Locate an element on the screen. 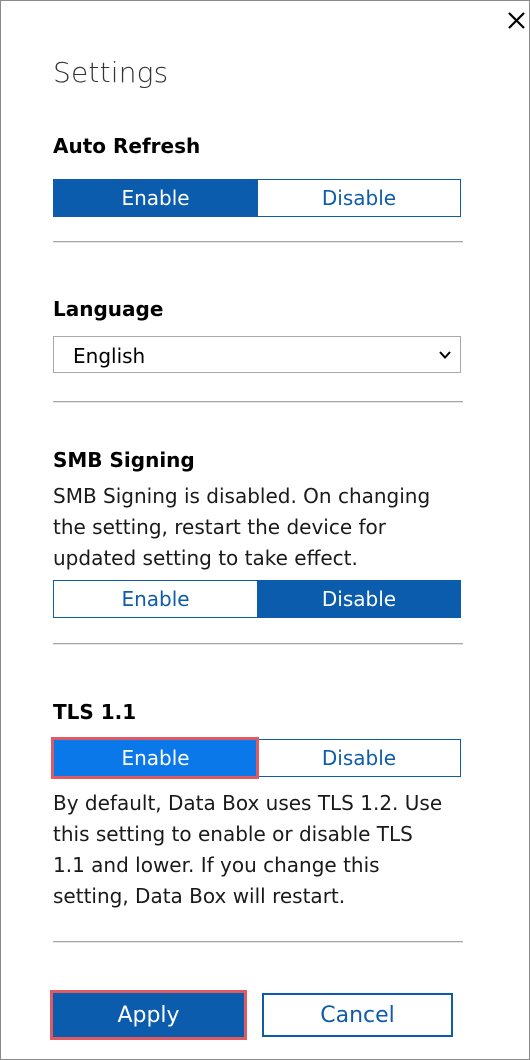 The image size is (530, 1060). auto-refresh-disable-button: Disable is located at coordinates (359, 198).